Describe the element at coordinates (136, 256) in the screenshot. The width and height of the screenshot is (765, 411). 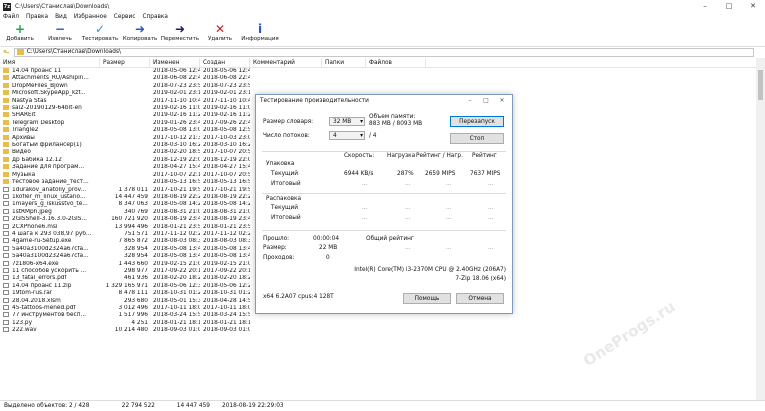
I see `file-size: 328 954` at that location.